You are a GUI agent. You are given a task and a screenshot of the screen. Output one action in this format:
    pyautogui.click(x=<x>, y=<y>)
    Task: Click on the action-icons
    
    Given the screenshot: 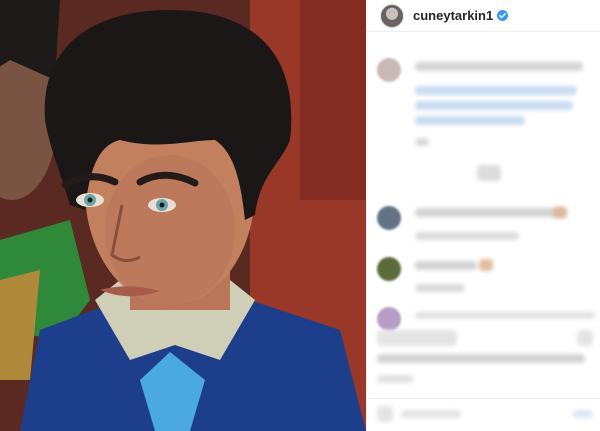 What is the action you would take?
    pyautogui.click(x=417, y=338)
    